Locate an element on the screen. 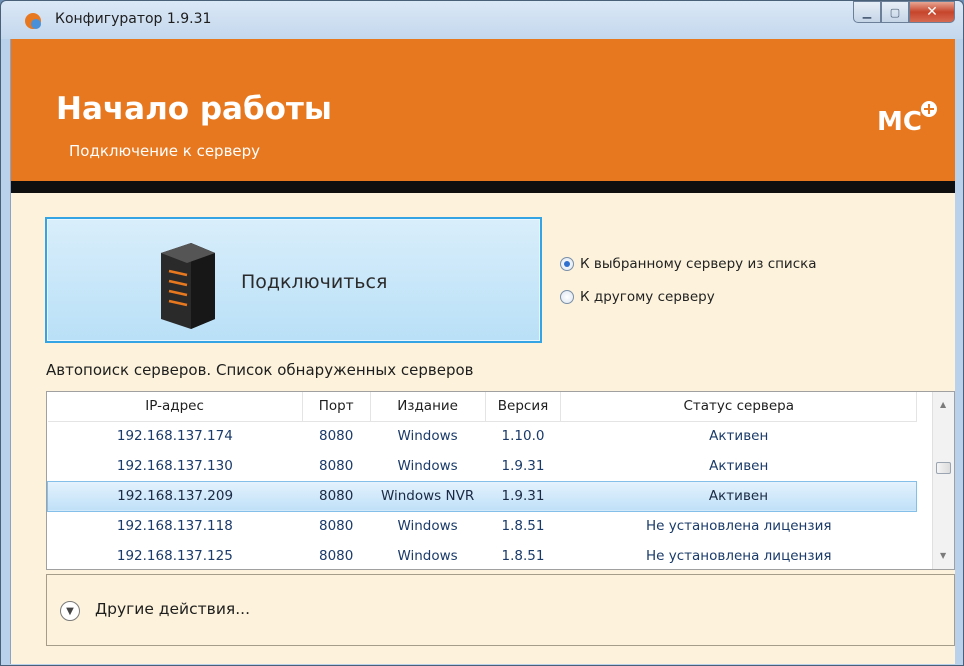  close-icon: ✕ is located at coordinates (932, 12).